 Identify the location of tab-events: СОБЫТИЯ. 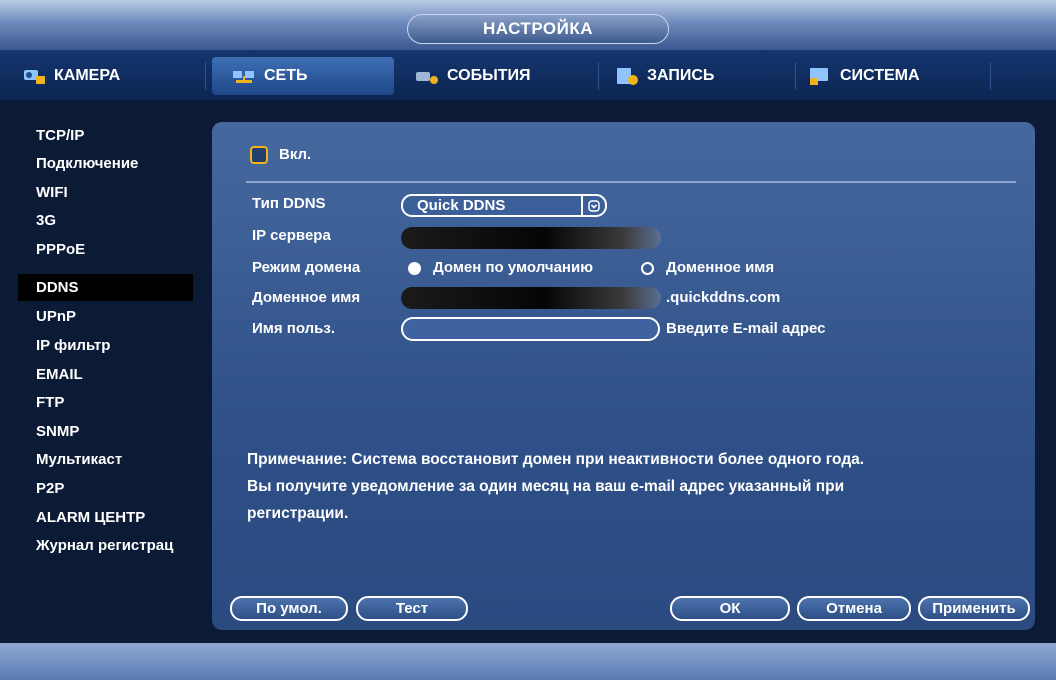
(500, 76).